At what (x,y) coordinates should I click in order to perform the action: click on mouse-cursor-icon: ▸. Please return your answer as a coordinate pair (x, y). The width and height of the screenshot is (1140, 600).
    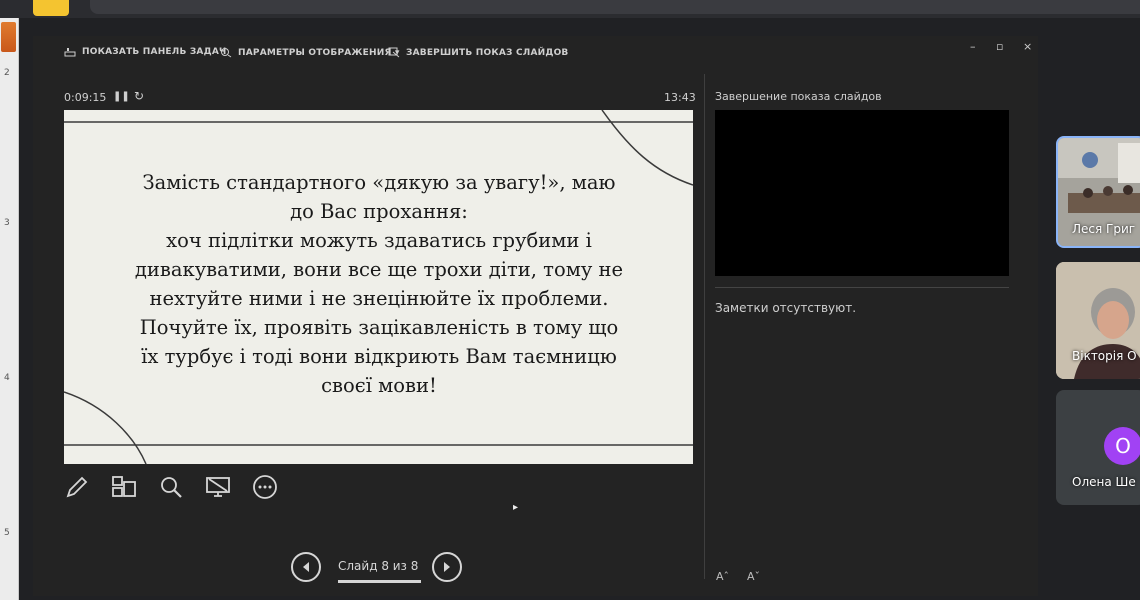
    Looking at the image, I should click on (516, 507).